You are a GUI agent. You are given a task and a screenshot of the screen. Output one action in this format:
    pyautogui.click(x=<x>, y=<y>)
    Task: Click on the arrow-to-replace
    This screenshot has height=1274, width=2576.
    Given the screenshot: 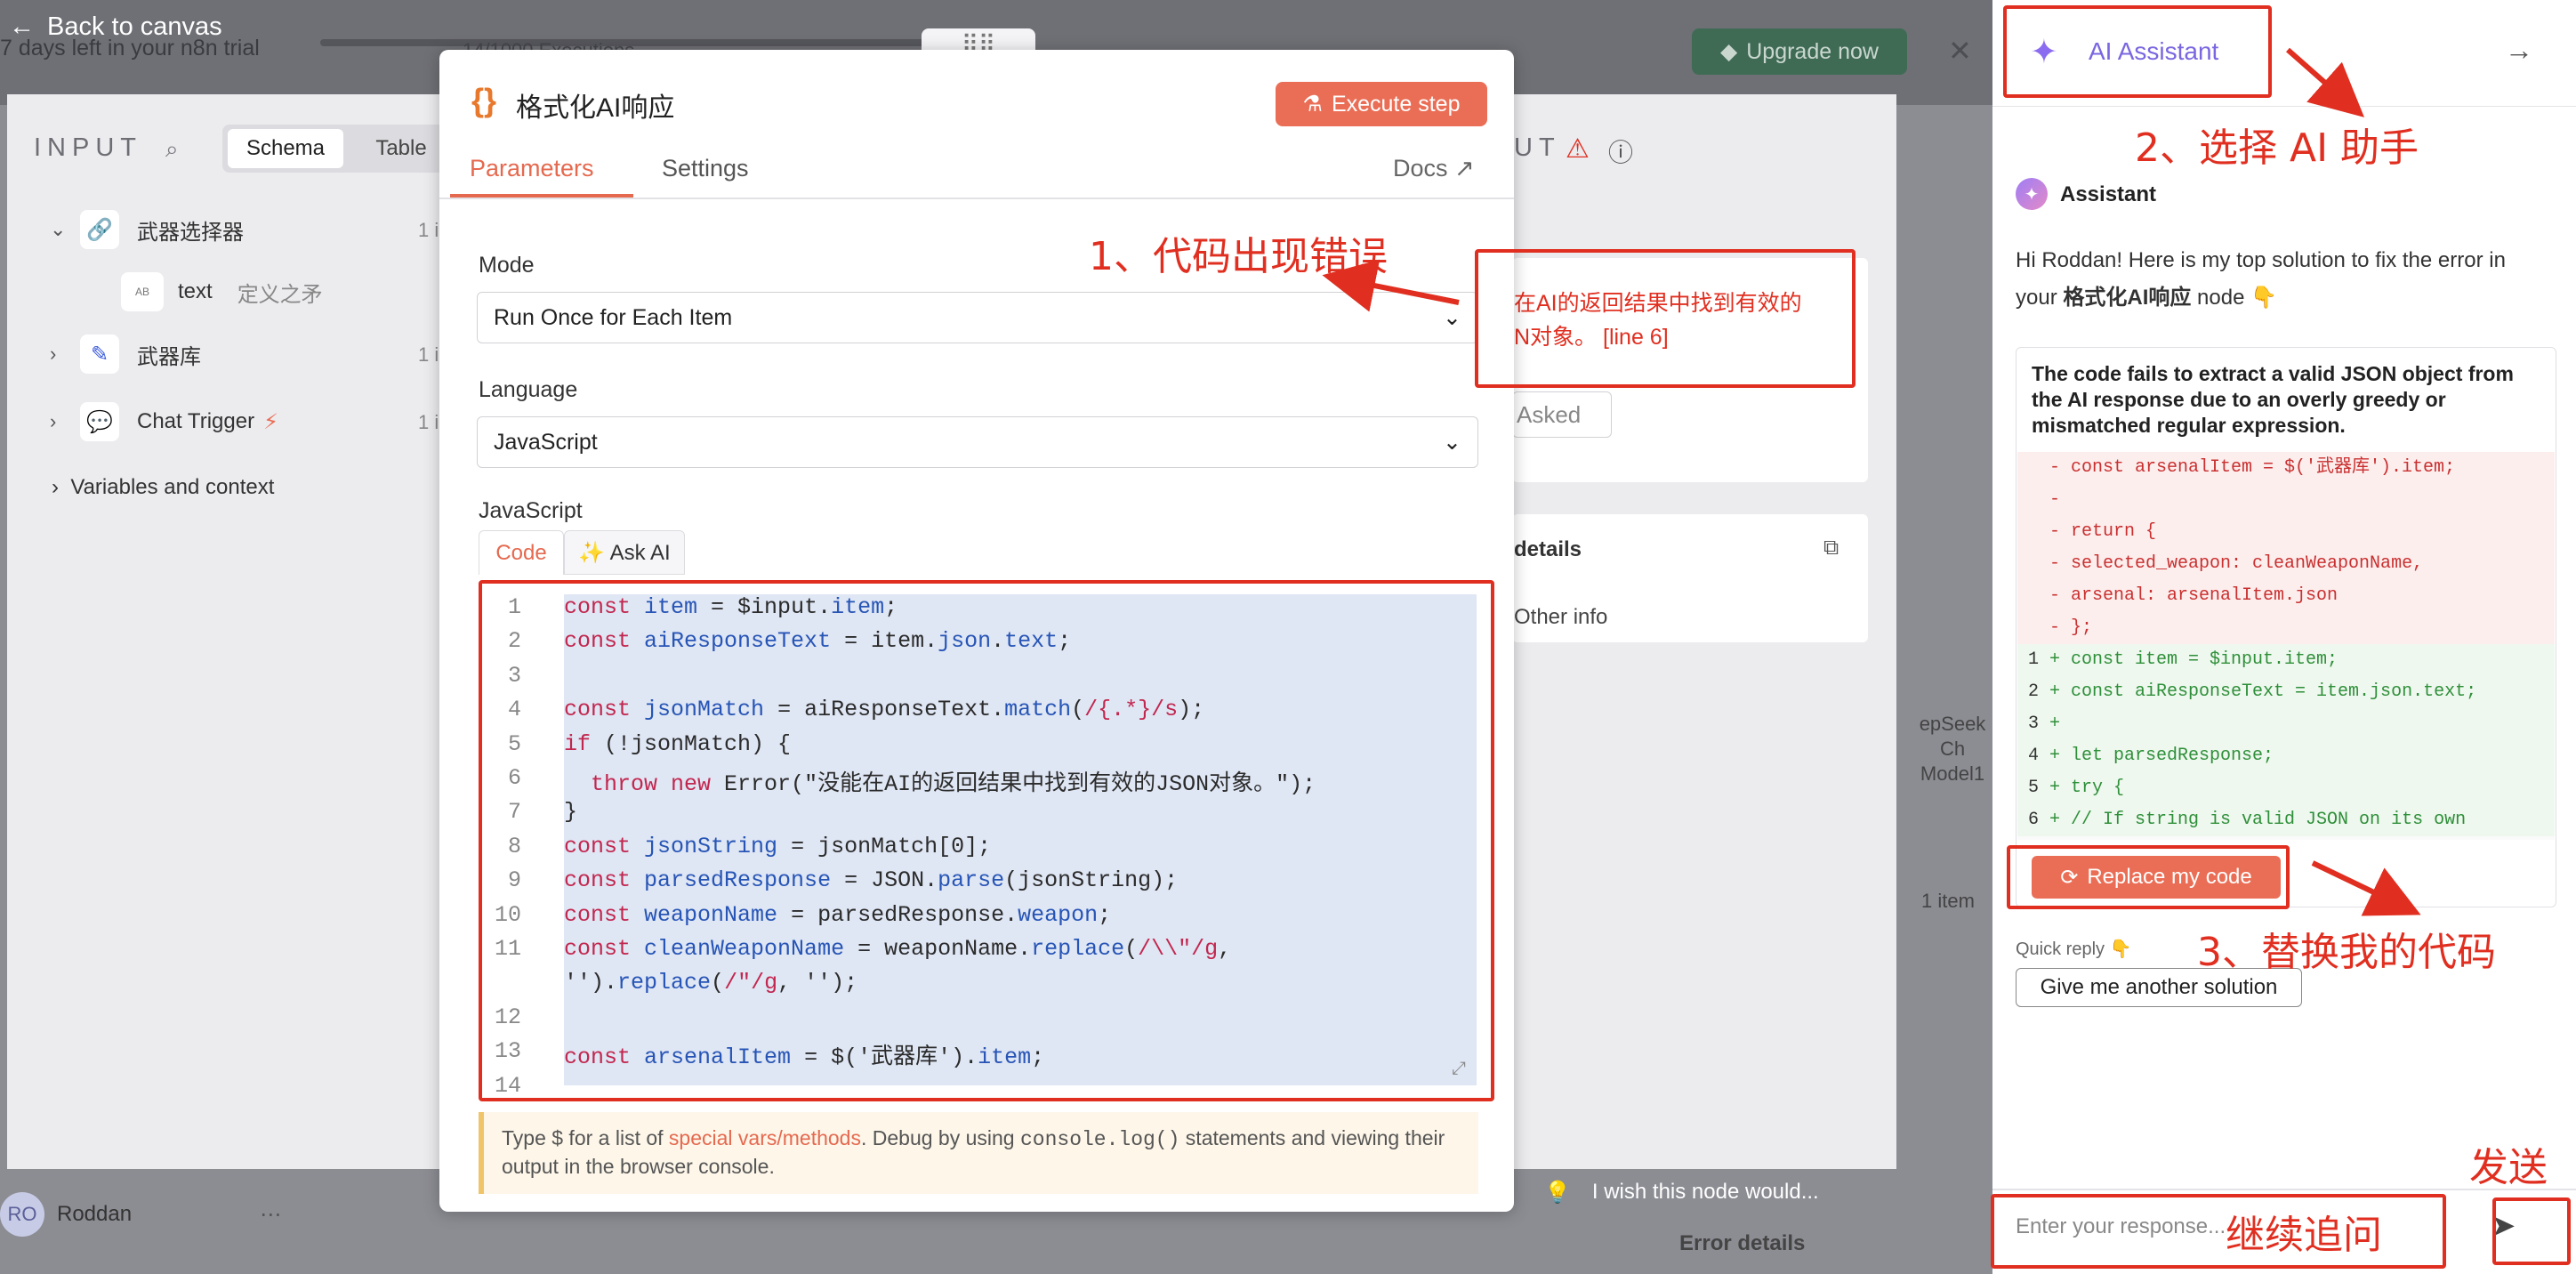 What is the action you would take?
    pyautogui.click(x=2366, y=888)
    